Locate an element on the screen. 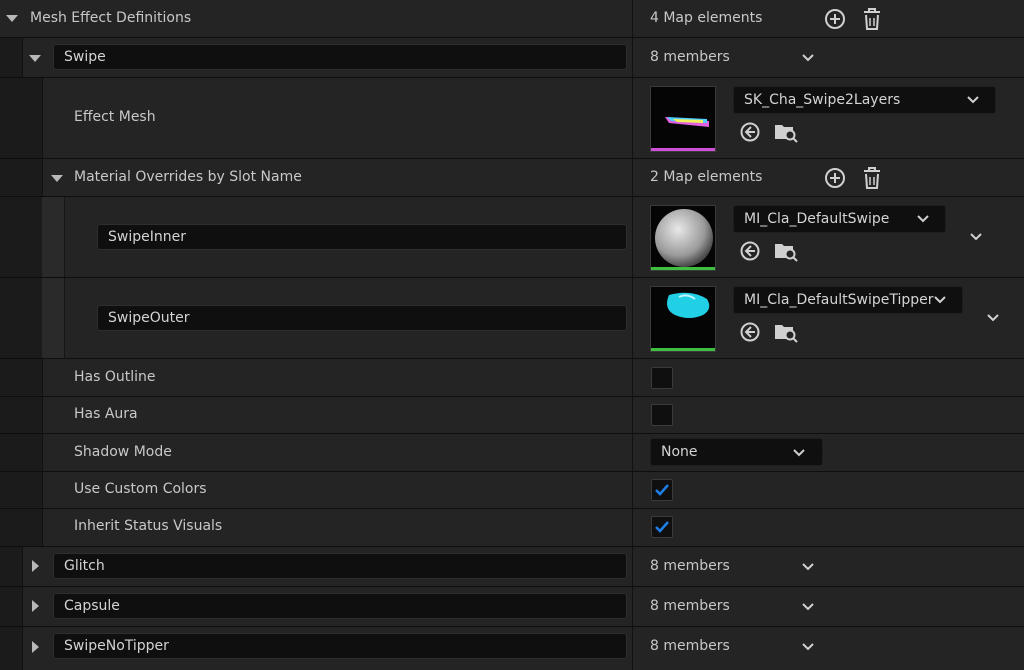 The width and height of the screenshot is (1024, 670). property-label: Has Outline is located at coordinates (115, 377).